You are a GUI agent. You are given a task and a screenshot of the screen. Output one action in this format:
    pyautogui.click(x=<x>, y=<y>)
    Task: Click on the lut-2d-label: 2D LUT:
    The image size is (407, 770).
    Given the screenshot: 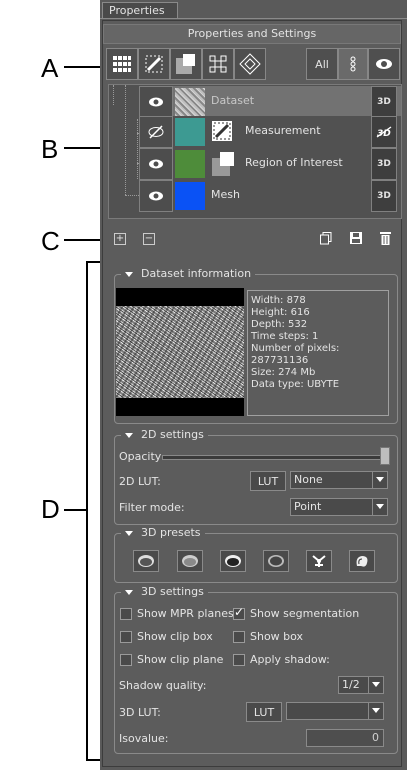 What is the action you would take?
    pyautogui.click(x=140, y=481)
    